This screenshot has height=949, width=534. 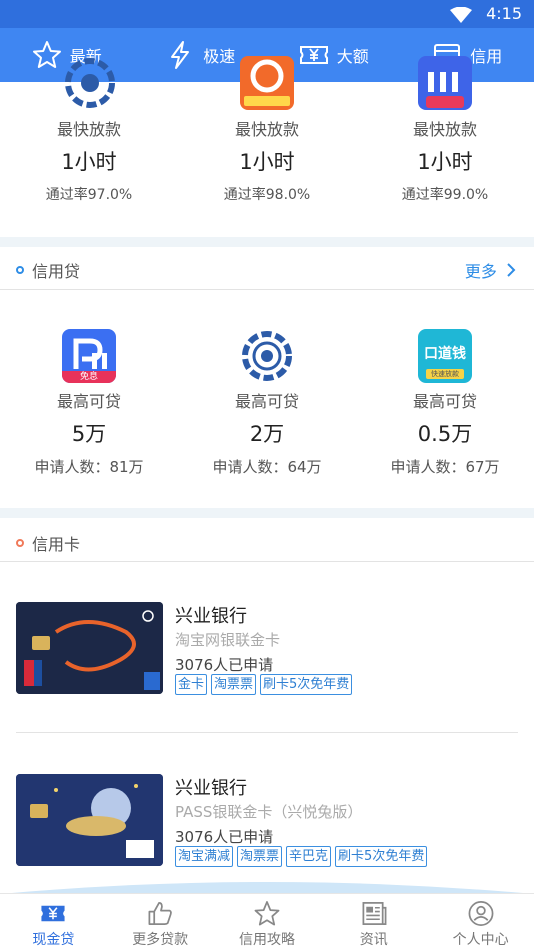 What do you see at coordinates (267, 467) in the screenshot?
I see `applicant-count: 申请人数：64万` at bounding box center [267, 467].